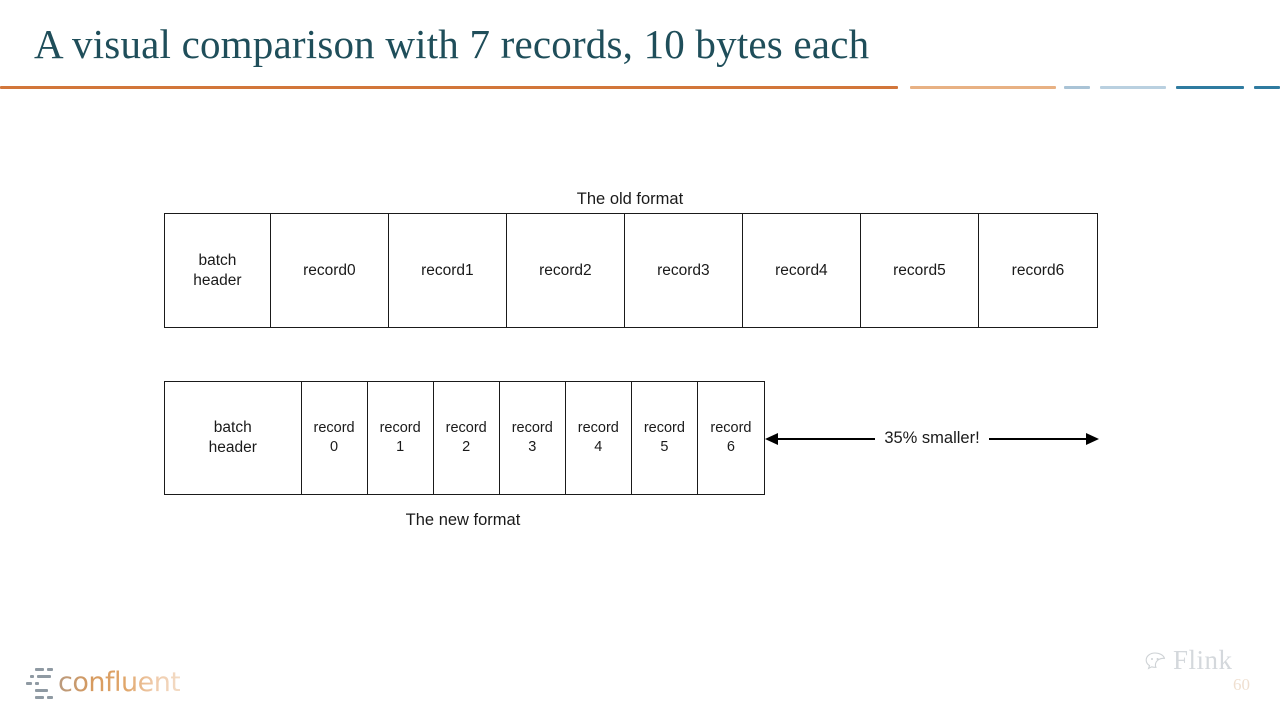  Describe the element at coordinates (802, 270) in the screenshot. I see `old-format-record-cell: record4` at that location.